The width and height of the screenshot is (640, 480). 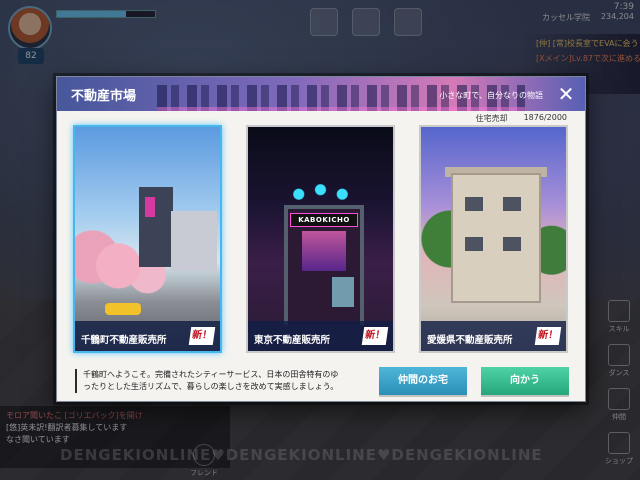 I want to click on friend-home-button: 仲間のお宅, so click(x=423, y=381).